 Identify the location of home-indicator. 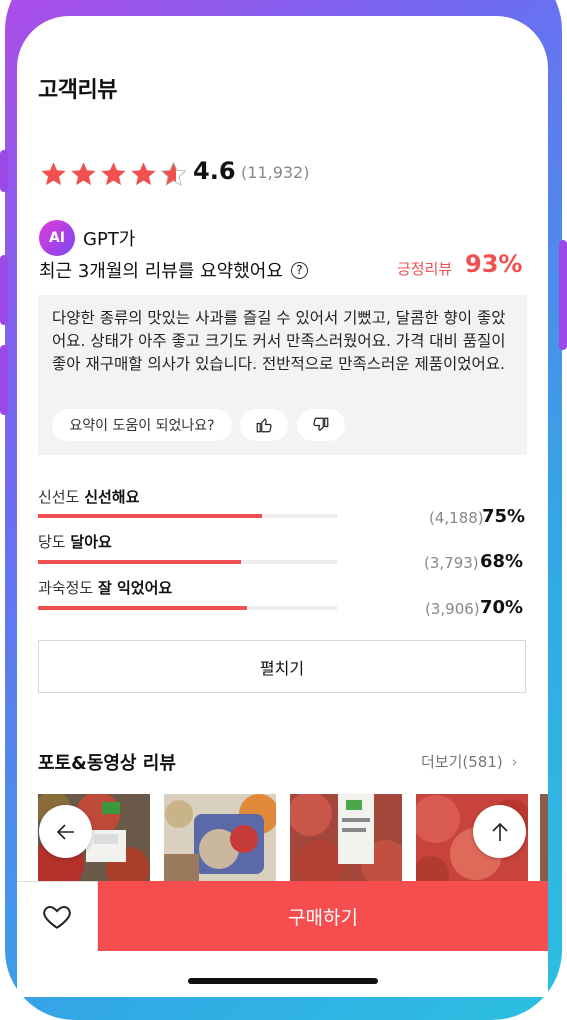
(283, 981).